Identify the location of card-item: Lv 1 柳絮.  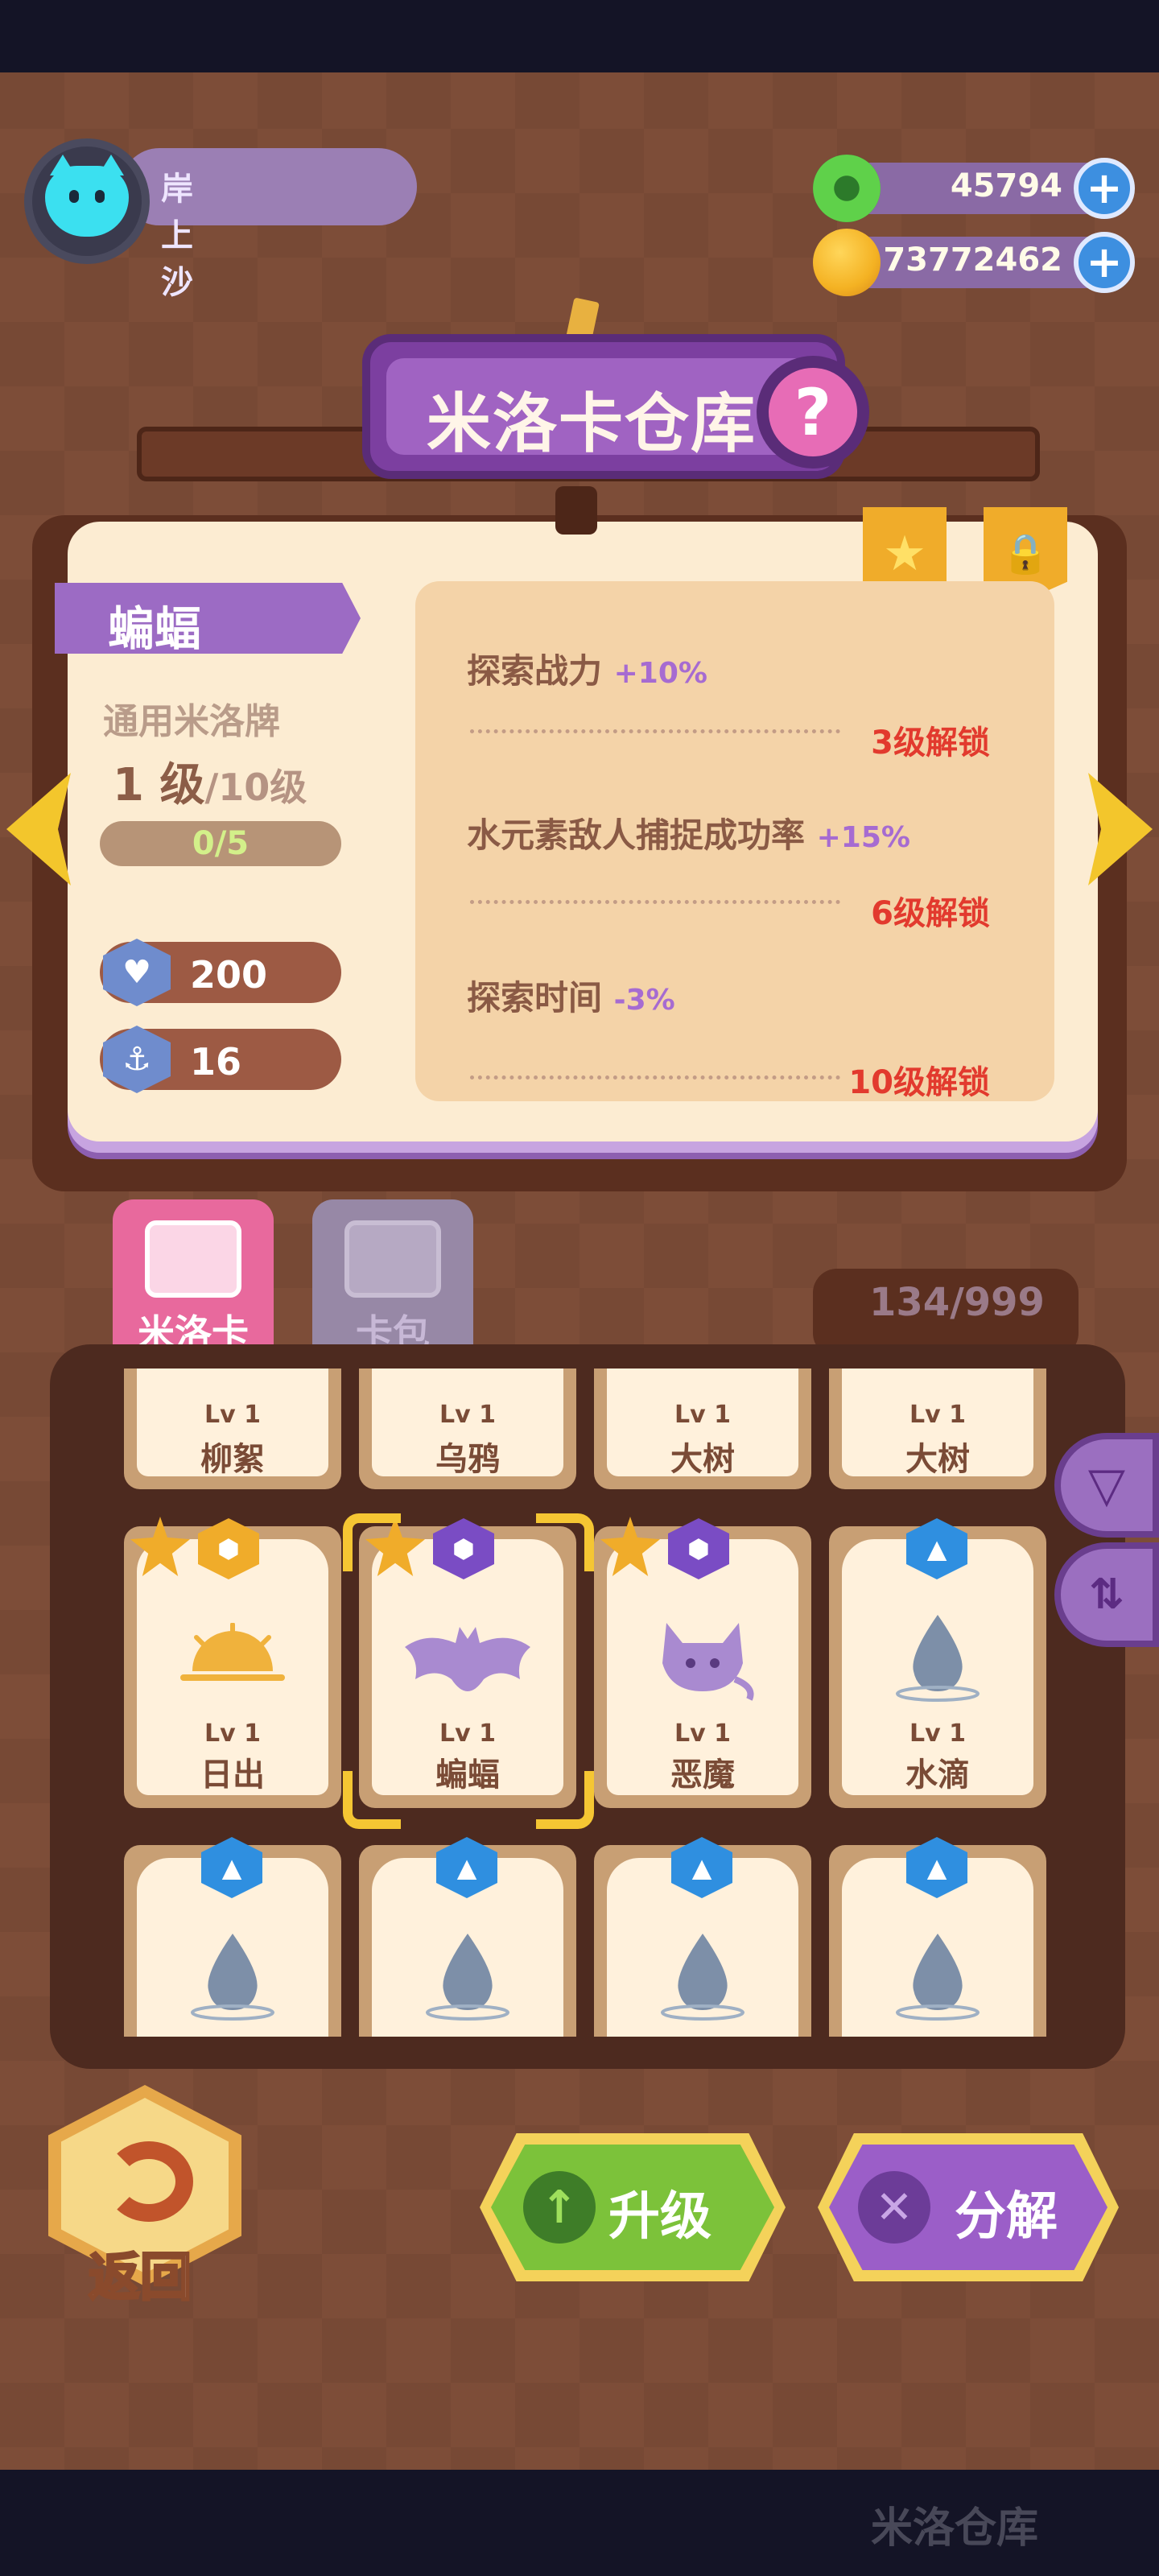
(232, 1428).